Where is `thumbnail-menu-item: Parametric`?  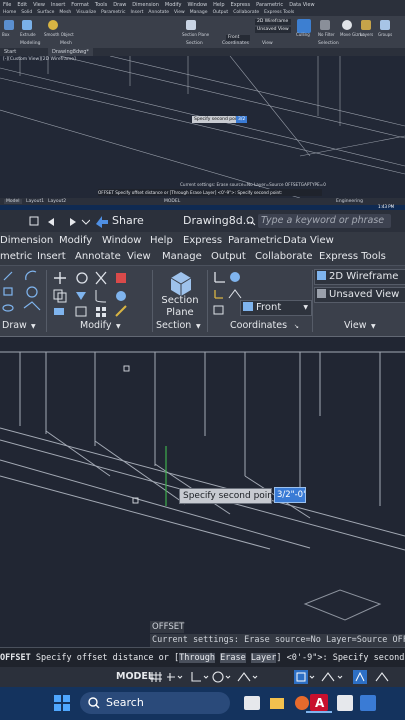 thumbnail-menu-item: Parametric is located at coordinates (269, 5).